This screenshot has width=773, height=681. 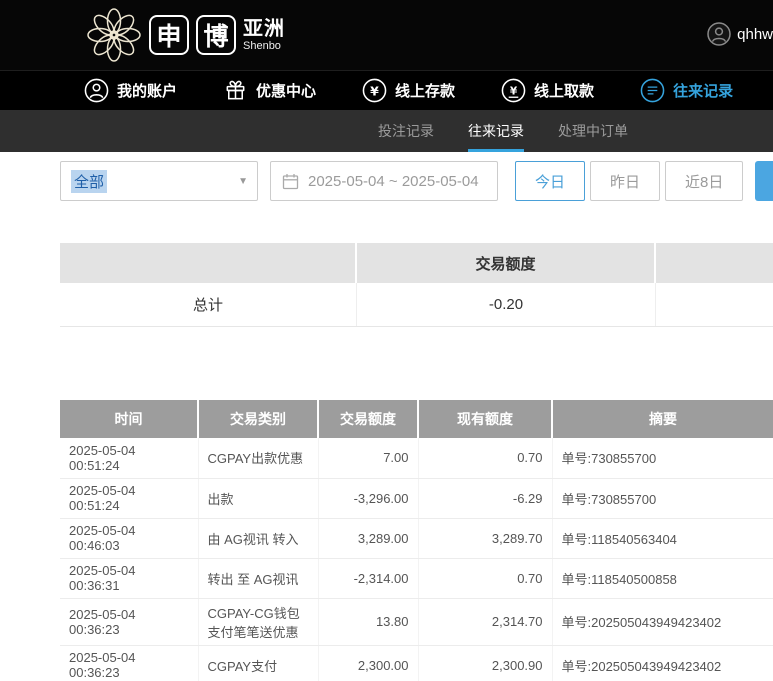 What do you see at coordinates (755, 34) in the screenshot?
I see `username-label: qhhw` at bounding box center [755, 34].